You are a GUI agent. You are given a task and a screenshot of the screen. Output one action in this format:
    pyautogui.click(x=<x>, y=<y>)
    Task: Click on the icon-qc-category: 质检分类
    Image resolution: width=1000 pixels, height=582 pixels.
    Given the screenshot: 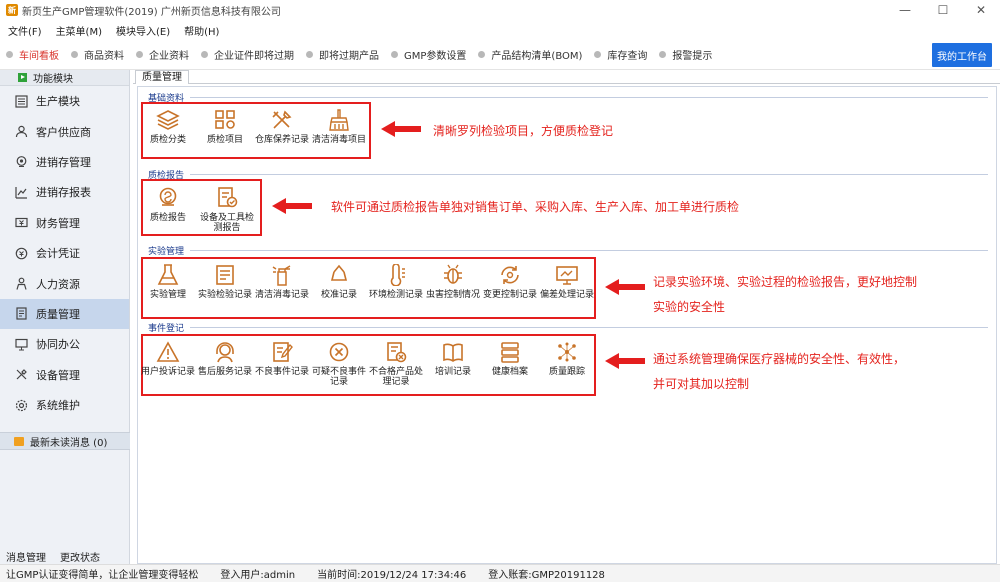 What is the action you would take?
    pyautogui.click(x=168, y=126)
    